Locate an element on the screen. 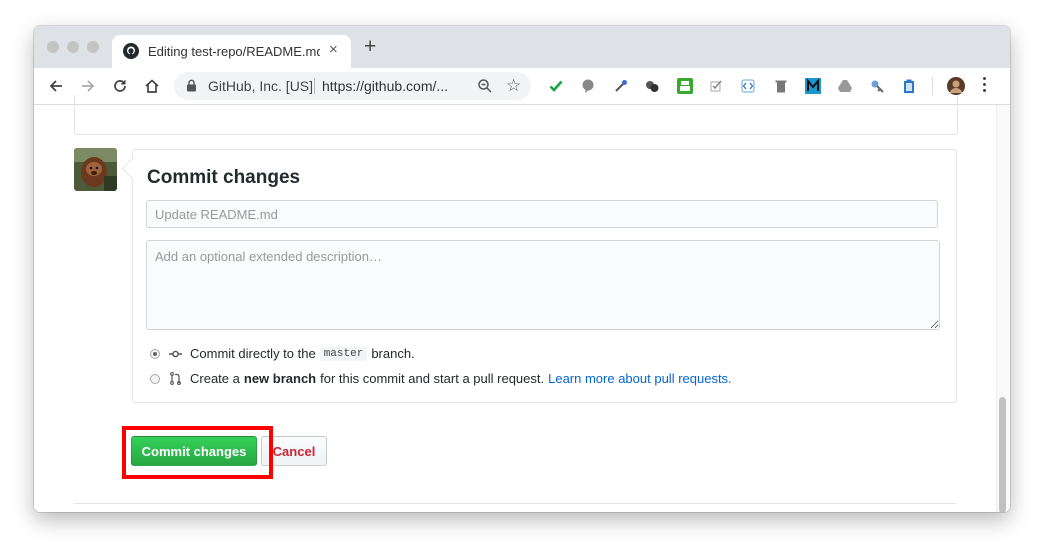 The image size is (1044, 554). tab-title: Editing test-repo/README.md is located at coordinates (234, 51).